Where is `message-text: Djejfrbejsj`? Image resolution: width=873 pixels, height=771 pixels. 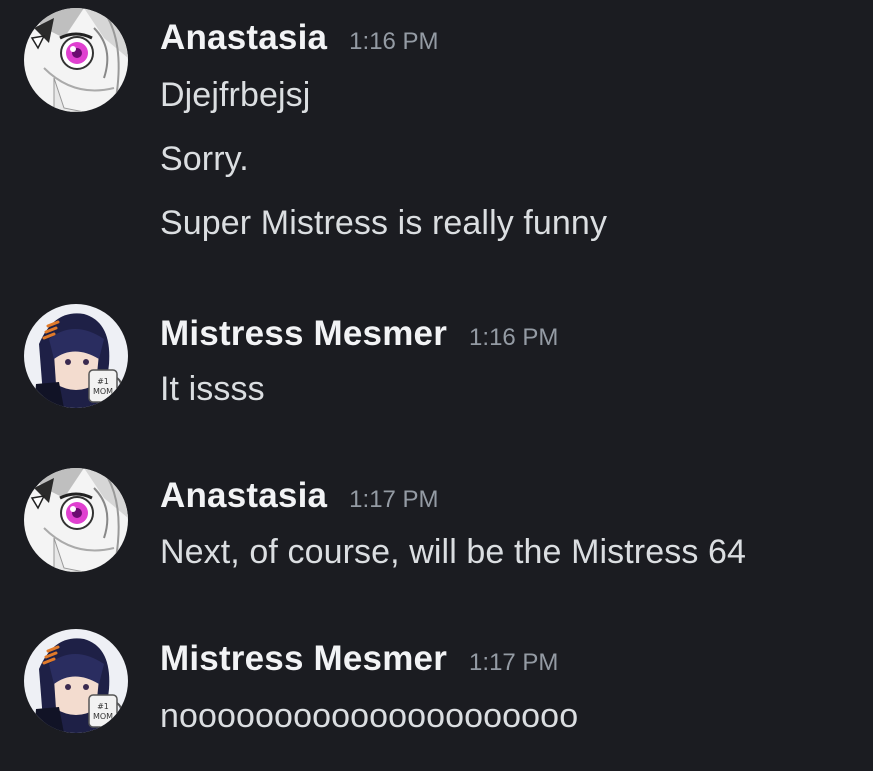 message-text: Djejfrbejsj is located at coordinates (235, 95).